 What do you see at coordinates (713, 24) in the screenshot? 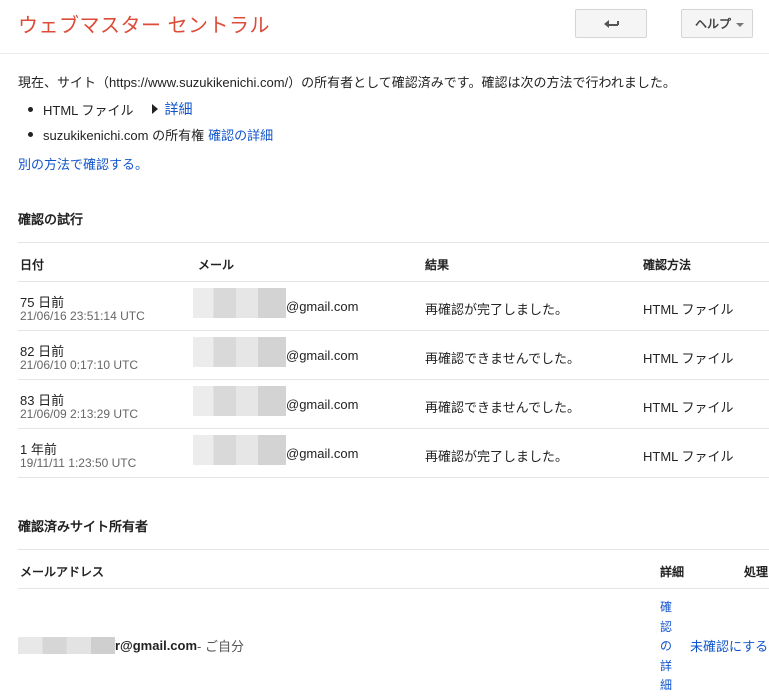
I see `help-label: ヘルプ` at bounding box center [713, 24].